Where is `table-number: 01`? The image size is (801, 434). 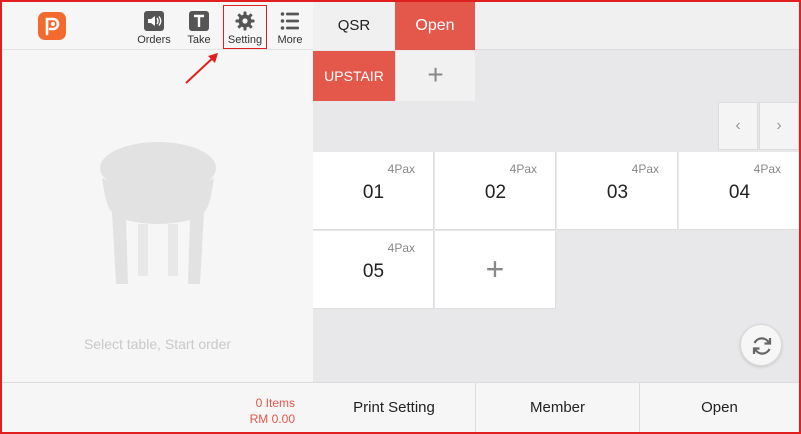
table-number: 01 is located at coordinates (373, 192).